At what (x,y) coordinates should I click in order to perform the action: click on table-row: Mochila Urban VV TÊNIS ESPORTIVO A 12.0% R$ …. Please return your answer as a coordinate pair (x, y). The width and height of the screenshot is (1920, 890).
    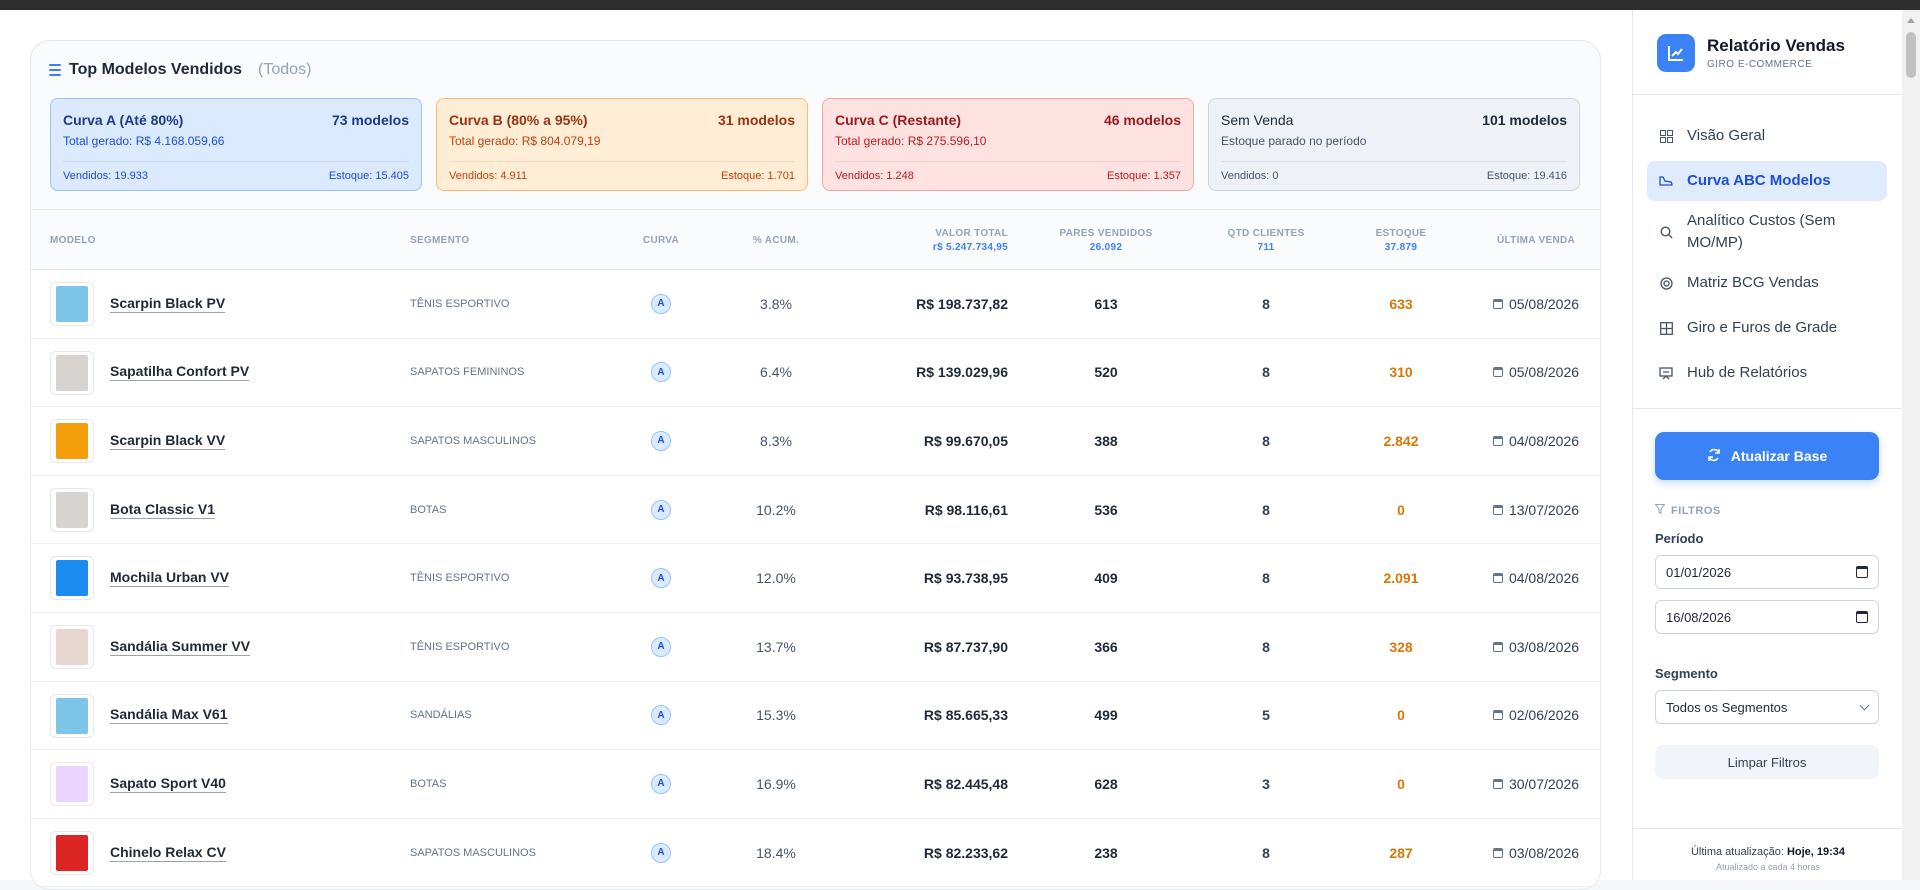
    Looking at the image, I should click on (815, 578).